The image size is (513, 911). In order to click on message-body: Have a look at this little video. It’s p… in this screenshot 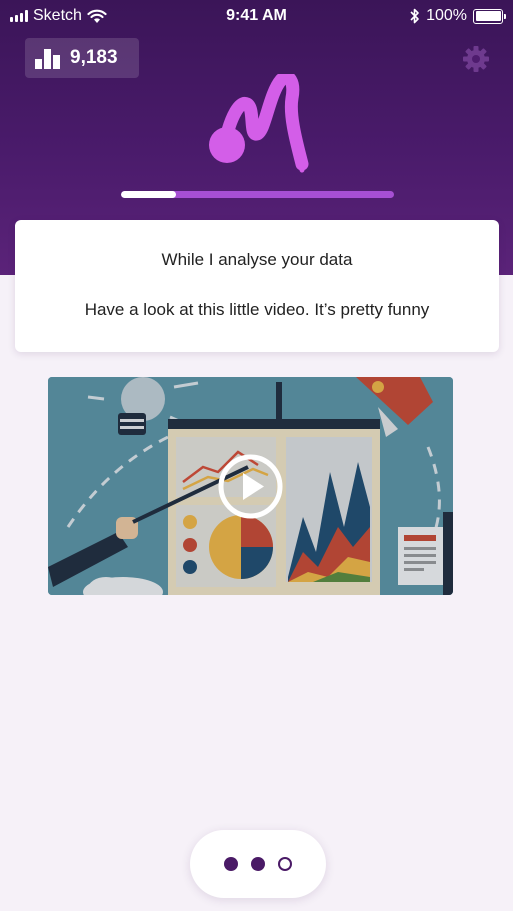, I will do `click(257, 309)`.